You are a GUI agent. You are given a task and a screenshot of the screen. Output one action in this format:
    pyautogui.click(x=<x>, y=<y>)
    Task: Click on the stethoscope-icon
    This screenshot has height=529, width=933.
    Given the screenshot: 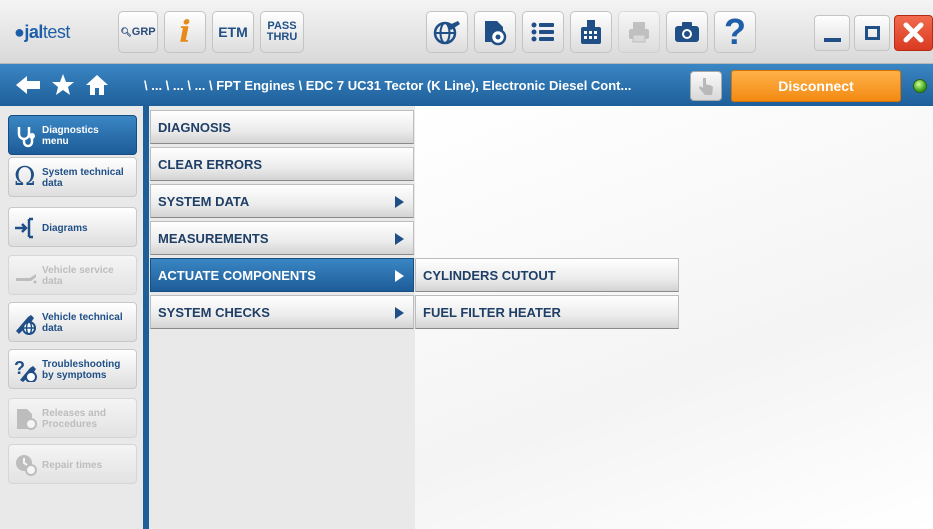 What is the action you would take?
    pyautogui.click(x=26, y=137)
    